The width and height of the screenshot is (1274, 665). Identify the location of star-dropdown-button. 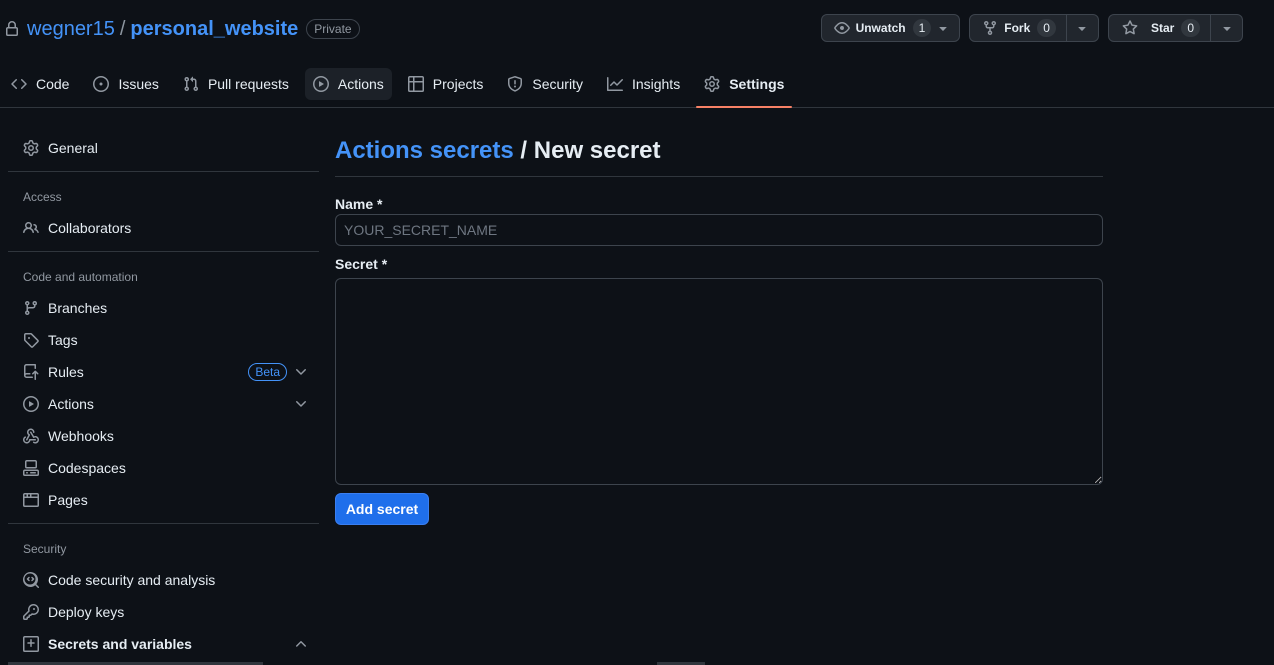
(1227, 28).